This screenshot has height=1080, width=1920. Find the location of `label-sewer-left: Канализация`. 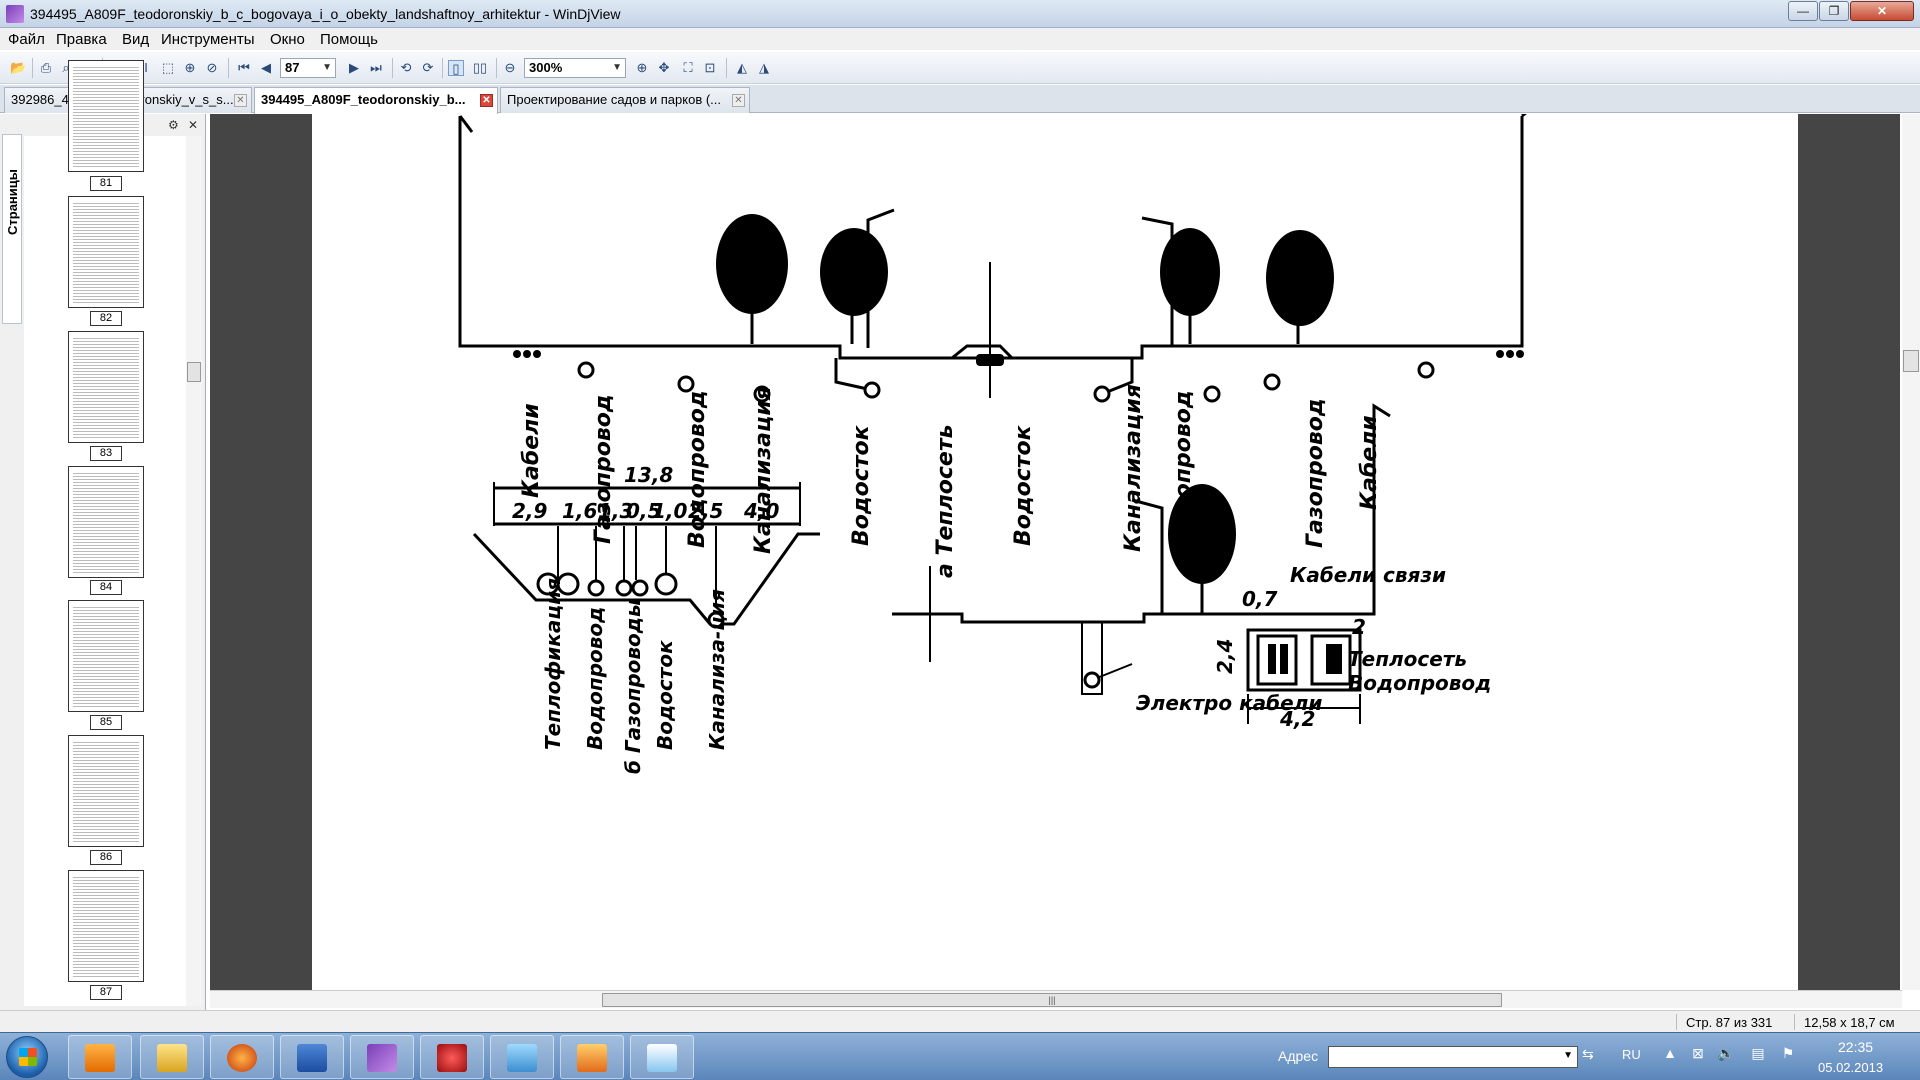

label-sewer-left: Канализация is located at coordinates (763, 470).